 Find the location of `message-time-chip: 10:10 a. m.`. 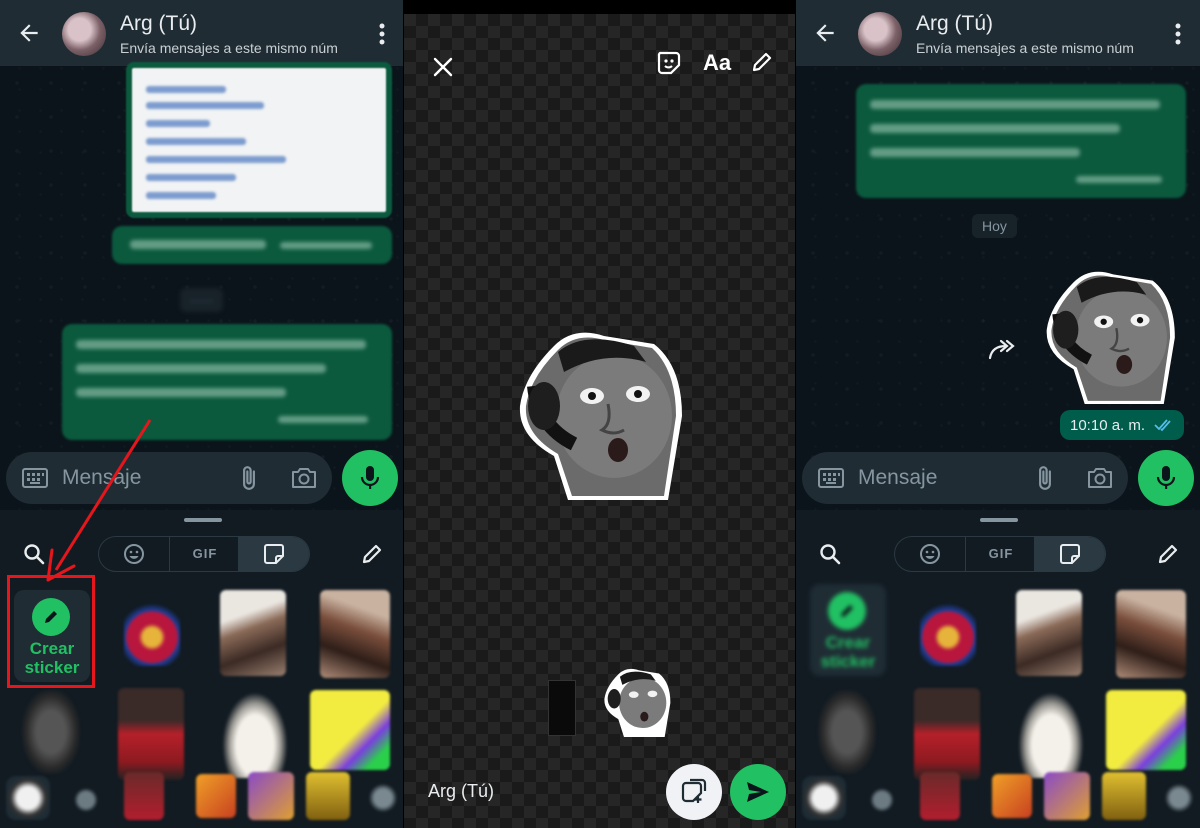

message-time-chip: 10:10 a. m. is located at coordinates (1122, 425).